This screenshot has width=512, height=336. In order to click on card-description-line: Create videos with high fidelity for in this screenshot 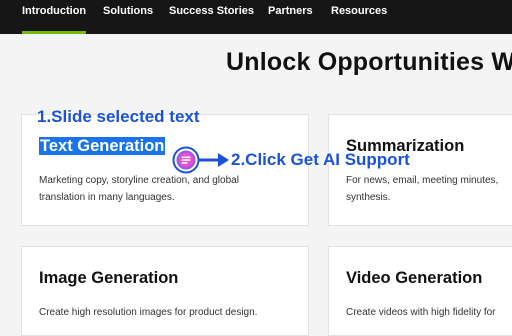, I will do `click(421, 312)`.